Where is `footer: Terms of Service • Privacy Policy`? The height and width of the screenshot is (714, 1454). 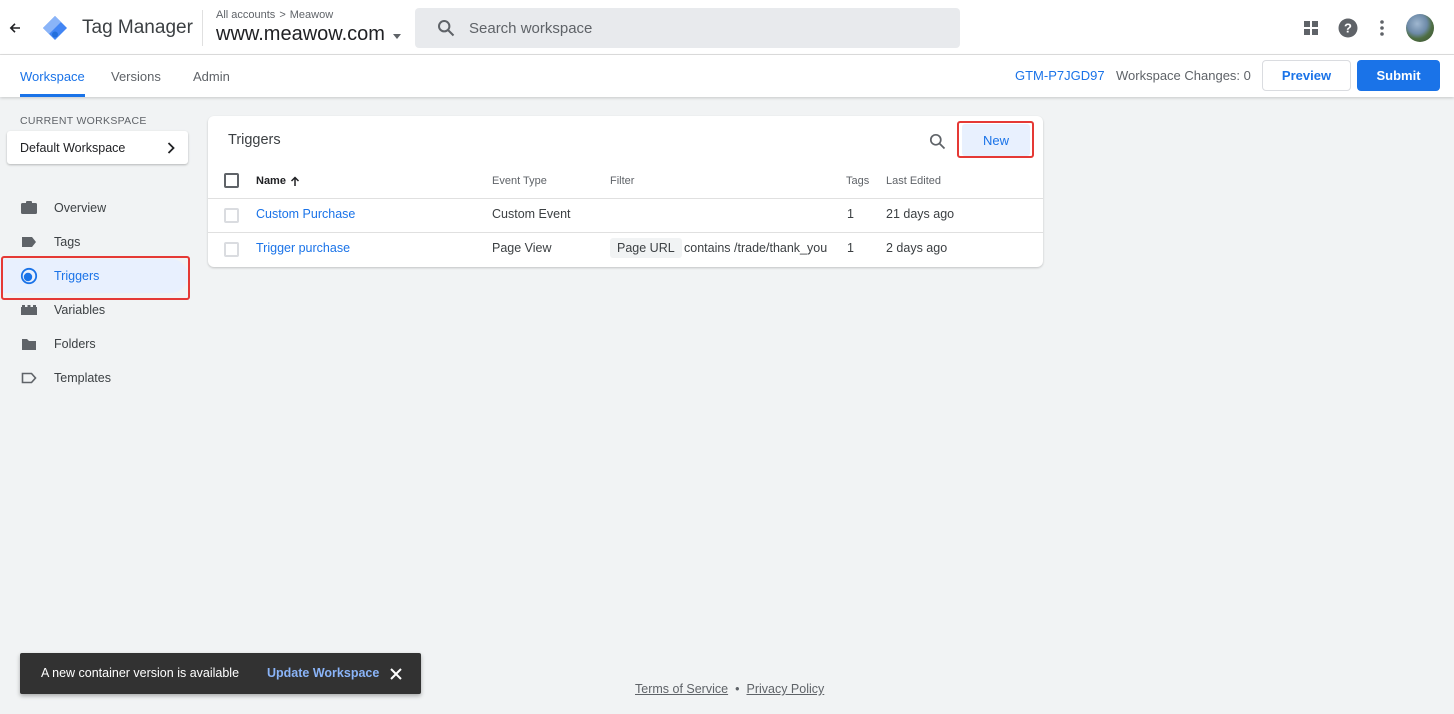
footer: Terms of Service • Privacy Policy is located at coordinates (729, 689).